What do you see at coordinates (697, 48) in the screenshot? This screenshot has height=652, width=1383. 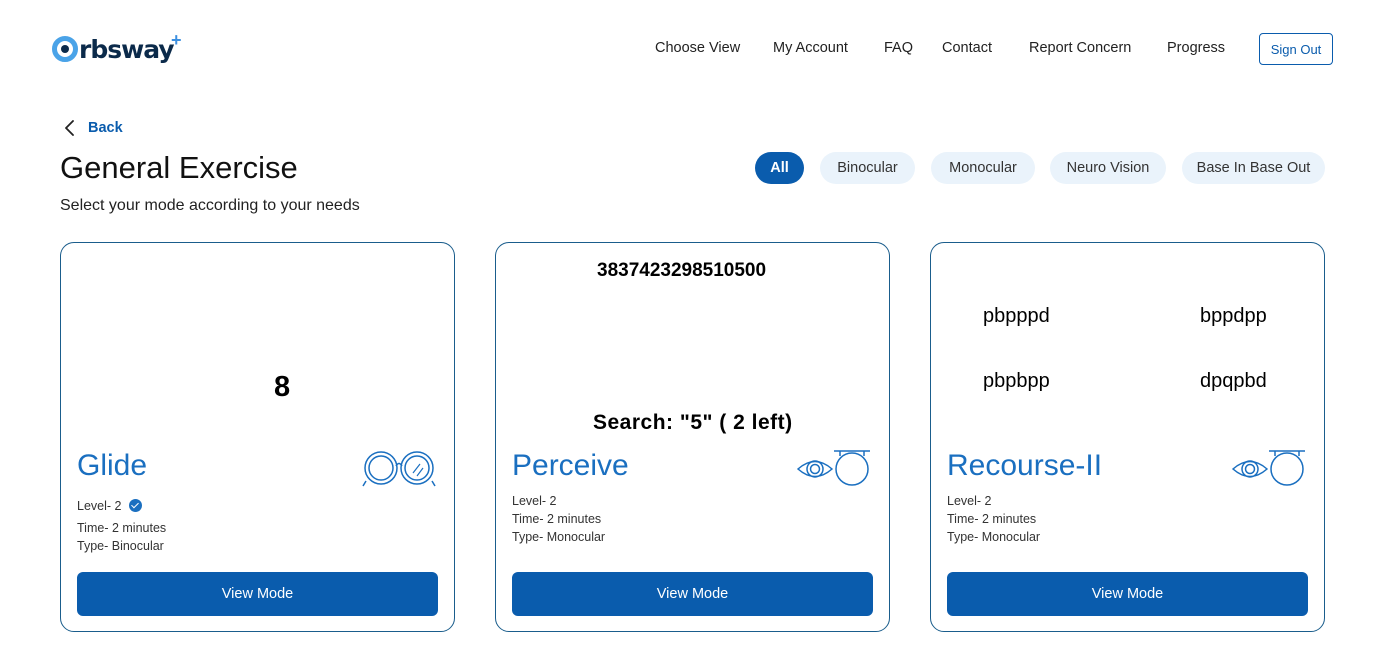 I see `nav-choose-view: Choose View` at bounding box center [697, 48].